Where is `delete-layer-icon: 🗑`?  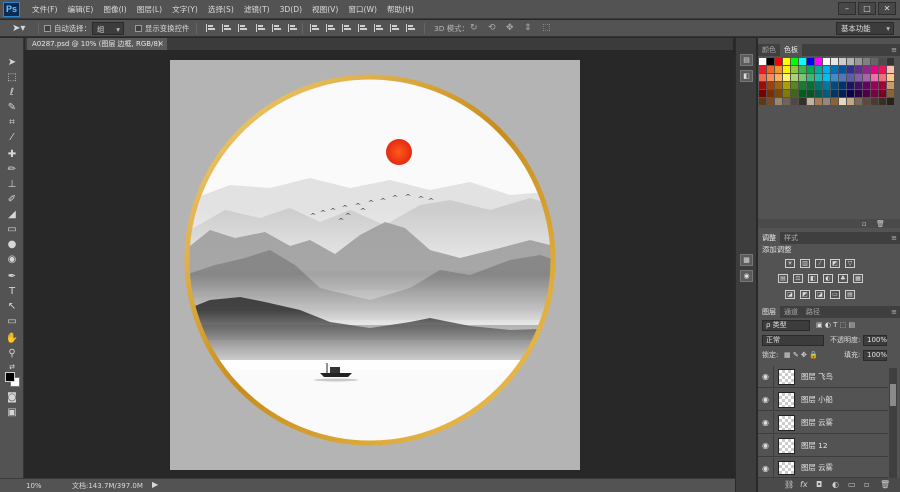 delete-layer-icon: 🗑 is located at coordinates (885, 485).